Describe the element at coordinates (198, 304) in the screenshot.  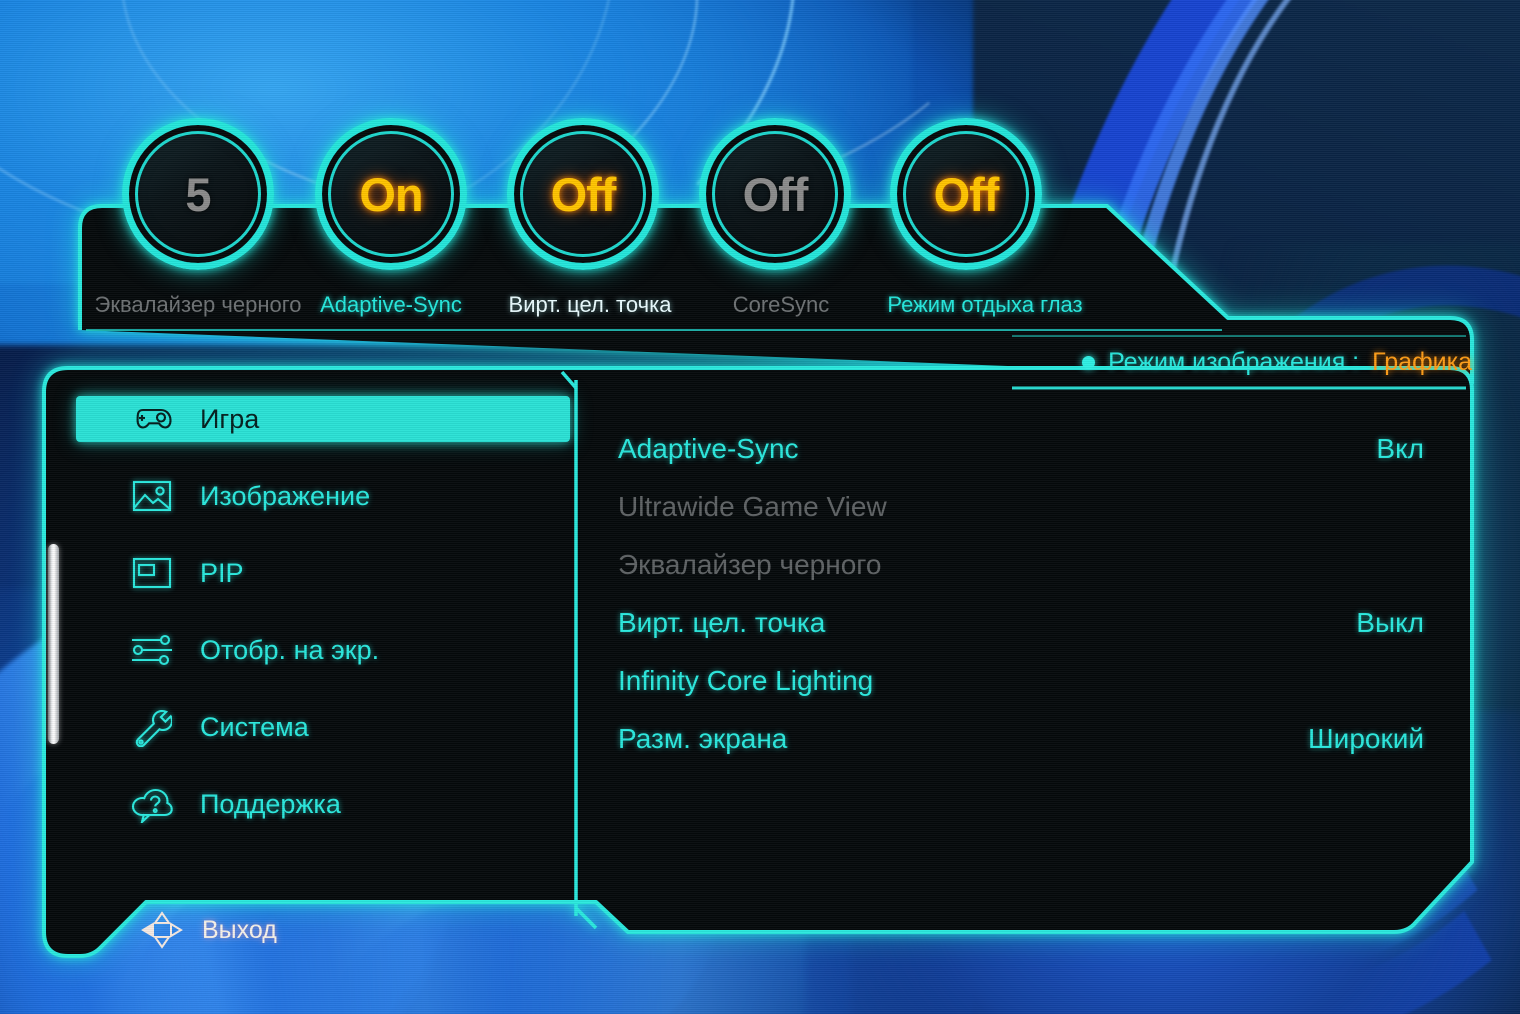
I see `status-badge-label: Эквалайзер черного` at that location.